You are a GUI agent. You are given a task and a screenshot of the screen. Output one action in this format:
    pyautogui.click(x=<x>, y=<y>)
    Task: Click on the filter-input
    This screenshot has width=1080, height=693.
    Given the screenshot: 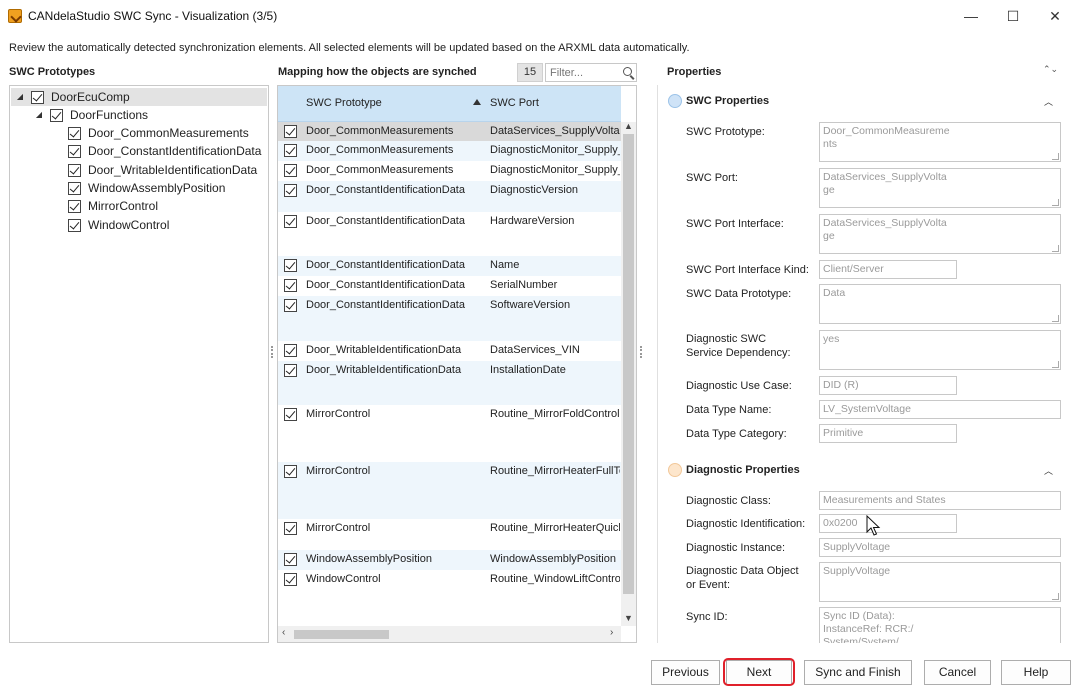 What is the action you would take?
    pyautogui.click(x=583, y=72)
    